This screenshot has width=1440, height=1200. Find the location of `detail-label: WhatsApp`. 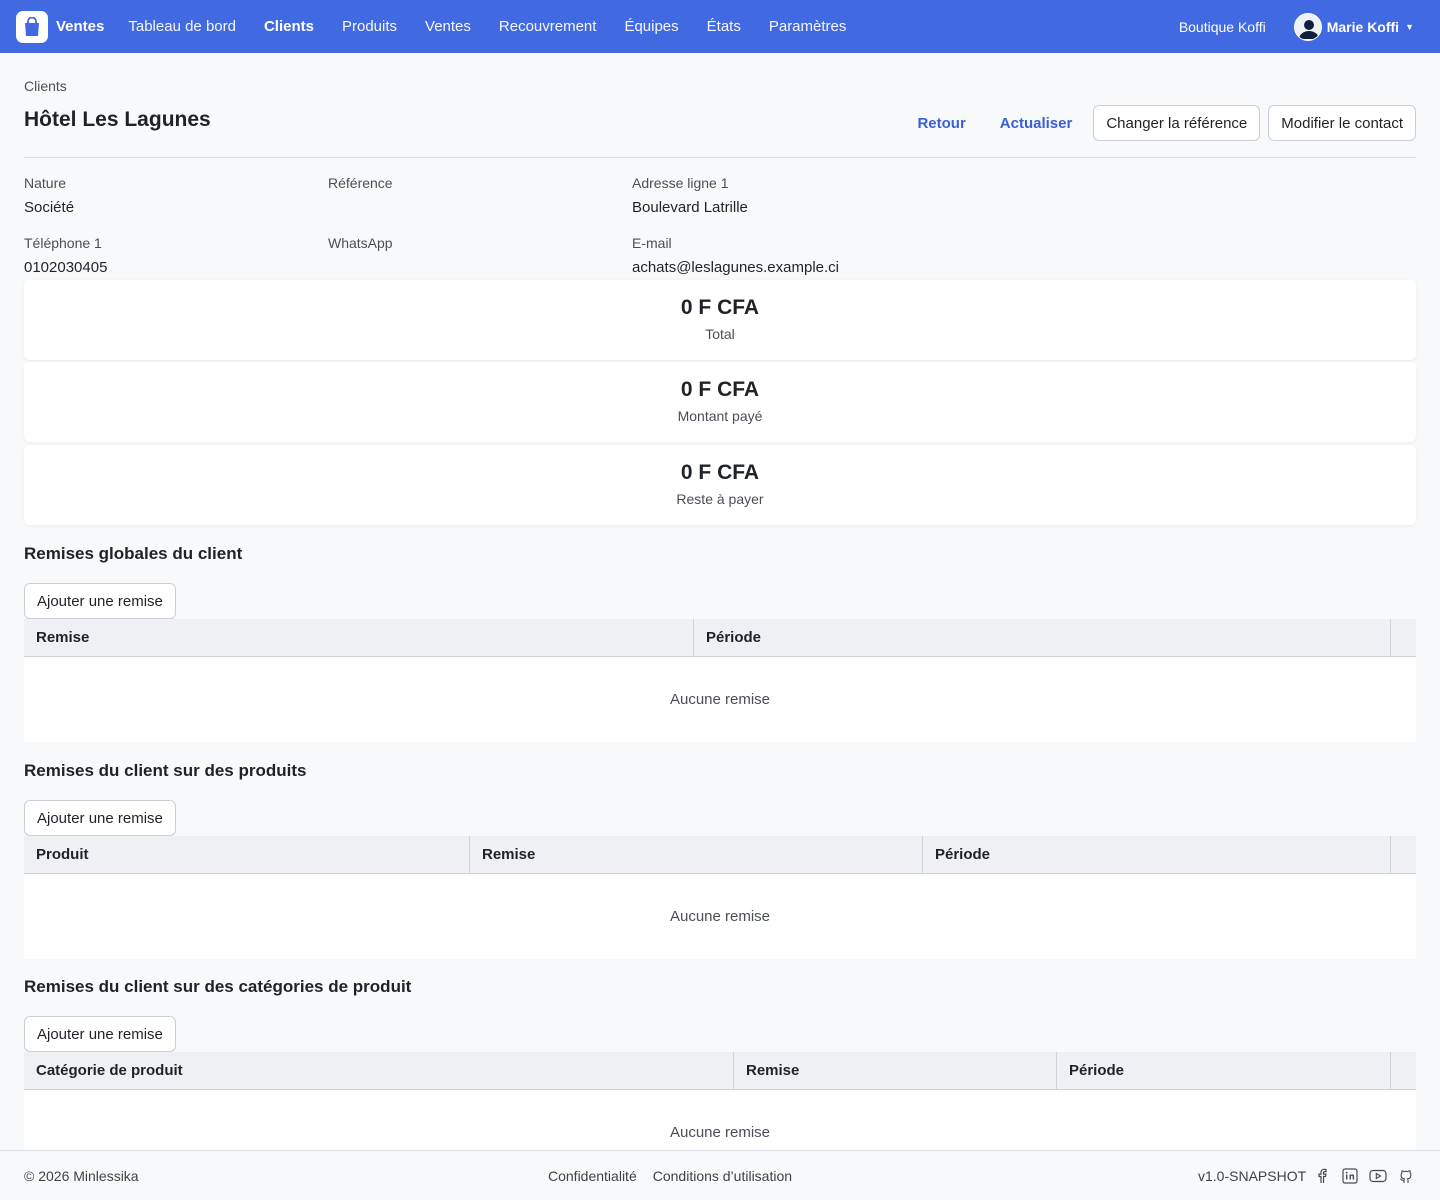

detail-label: WhatsApp is located at coordinates (360, 243).